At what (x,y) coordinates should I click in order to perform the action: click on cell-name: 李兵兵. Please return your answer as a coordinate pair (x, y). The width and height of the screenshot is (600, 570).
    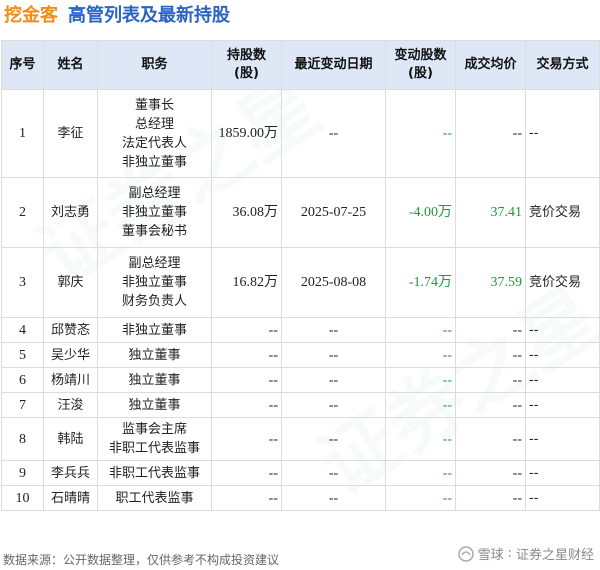
    Looking at the image, I should click on (70, 473).